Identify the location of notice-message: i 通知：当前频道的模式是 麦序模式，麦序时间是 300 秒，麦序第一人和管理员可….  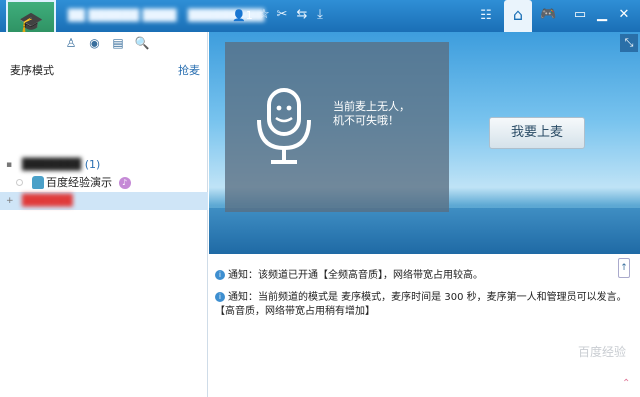
(421, 304).